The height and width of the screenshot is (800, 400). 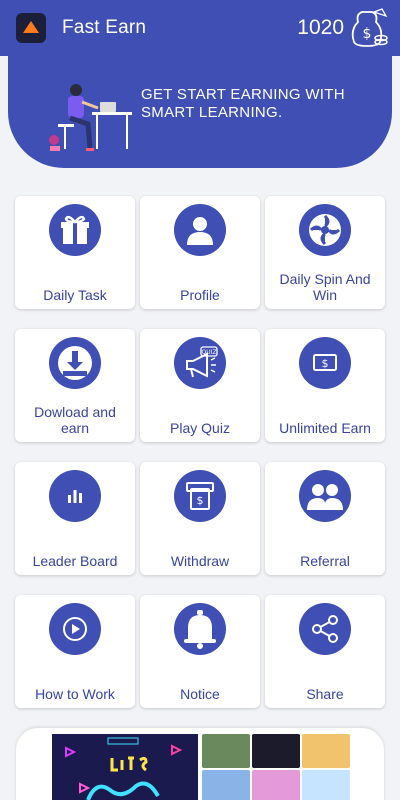 I want to click on app-title: Fast Earn, so click(x=104, y=27).